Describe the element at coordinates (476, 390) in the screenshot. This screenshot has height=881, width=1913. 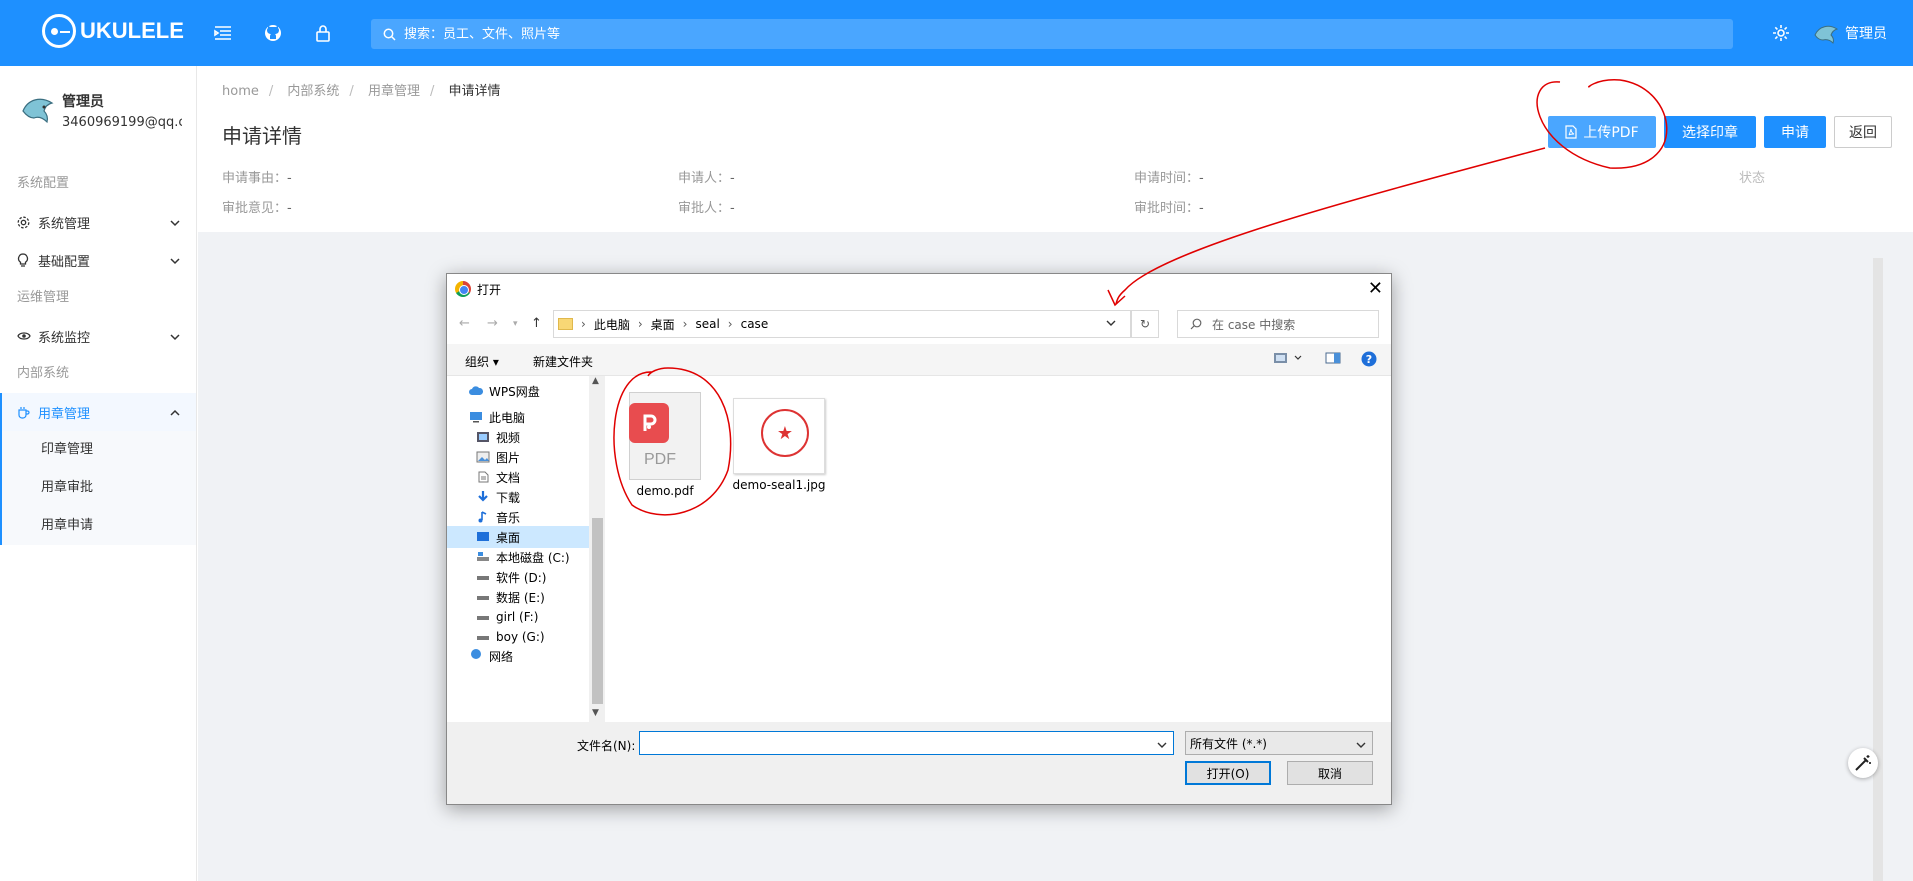
I see `cloud-icon` at that location.